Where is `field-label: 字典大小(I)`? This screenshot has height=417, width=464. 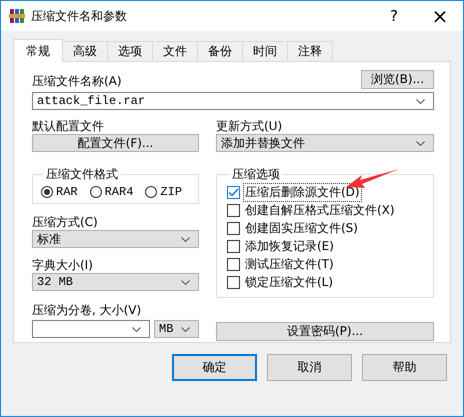
field-label: 字典大小(I) is located at coordinates (63, 265).